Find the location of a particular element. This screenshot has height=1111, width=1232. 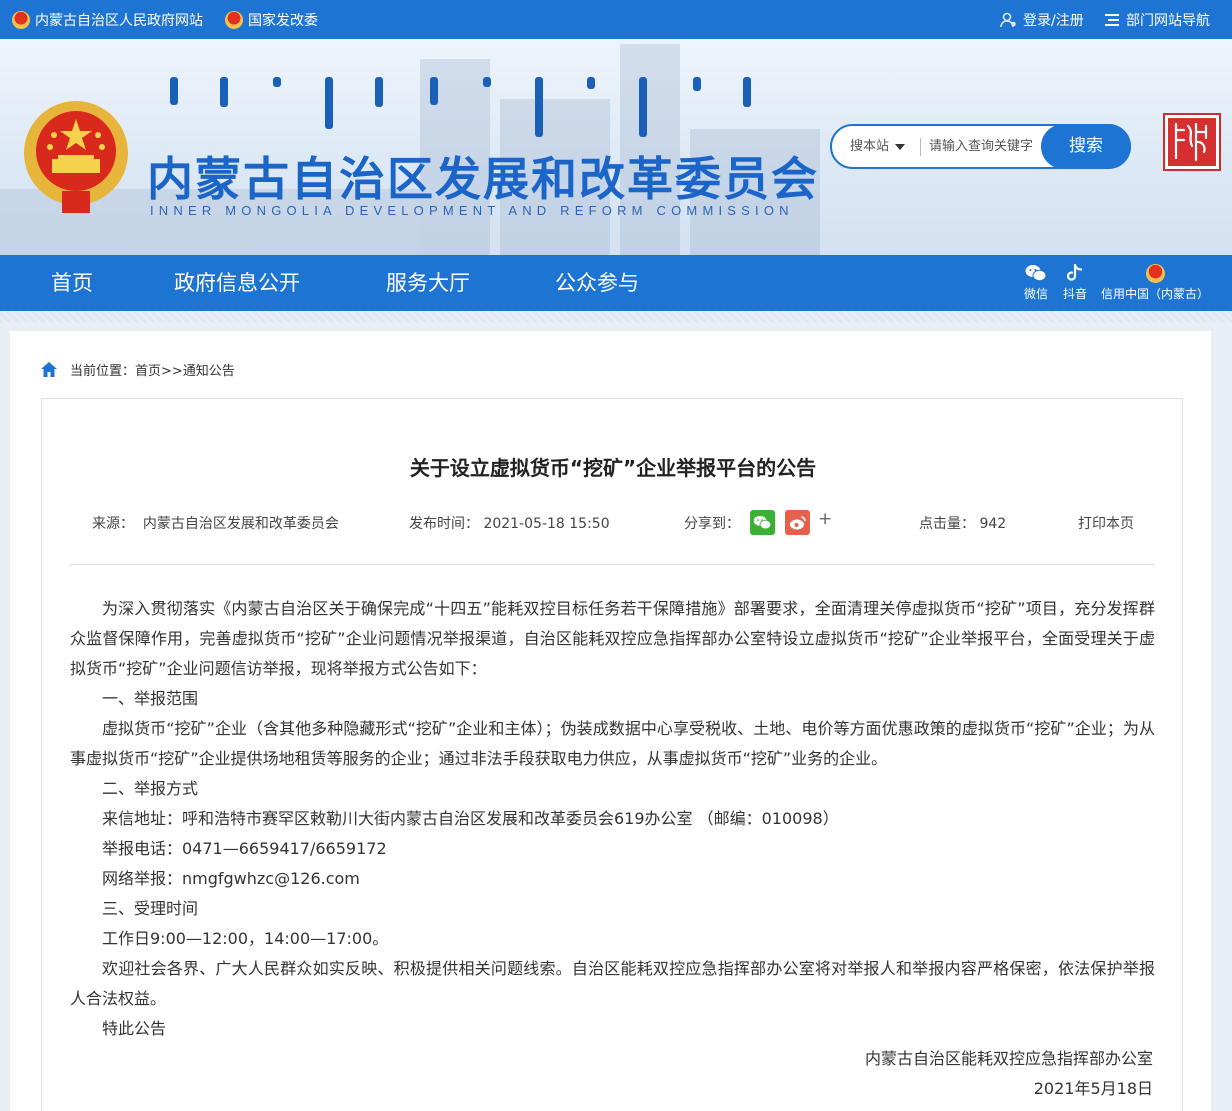

search-scope-label: 搜本站 is located at coordinates (870, 146).